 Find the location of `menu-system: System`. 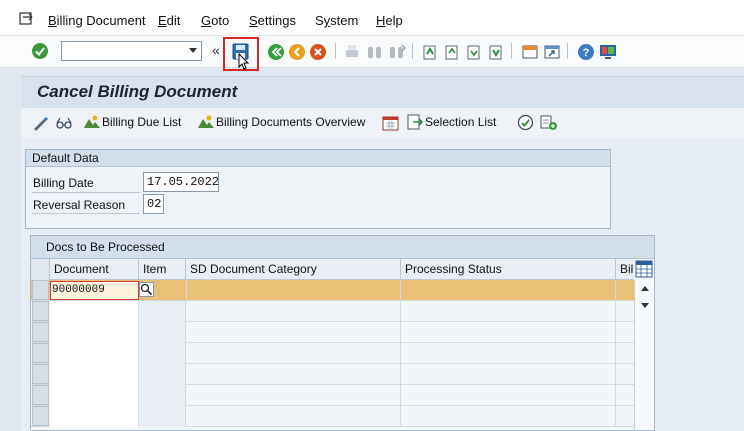

menu-system: System is located at coordinates (336, 20).